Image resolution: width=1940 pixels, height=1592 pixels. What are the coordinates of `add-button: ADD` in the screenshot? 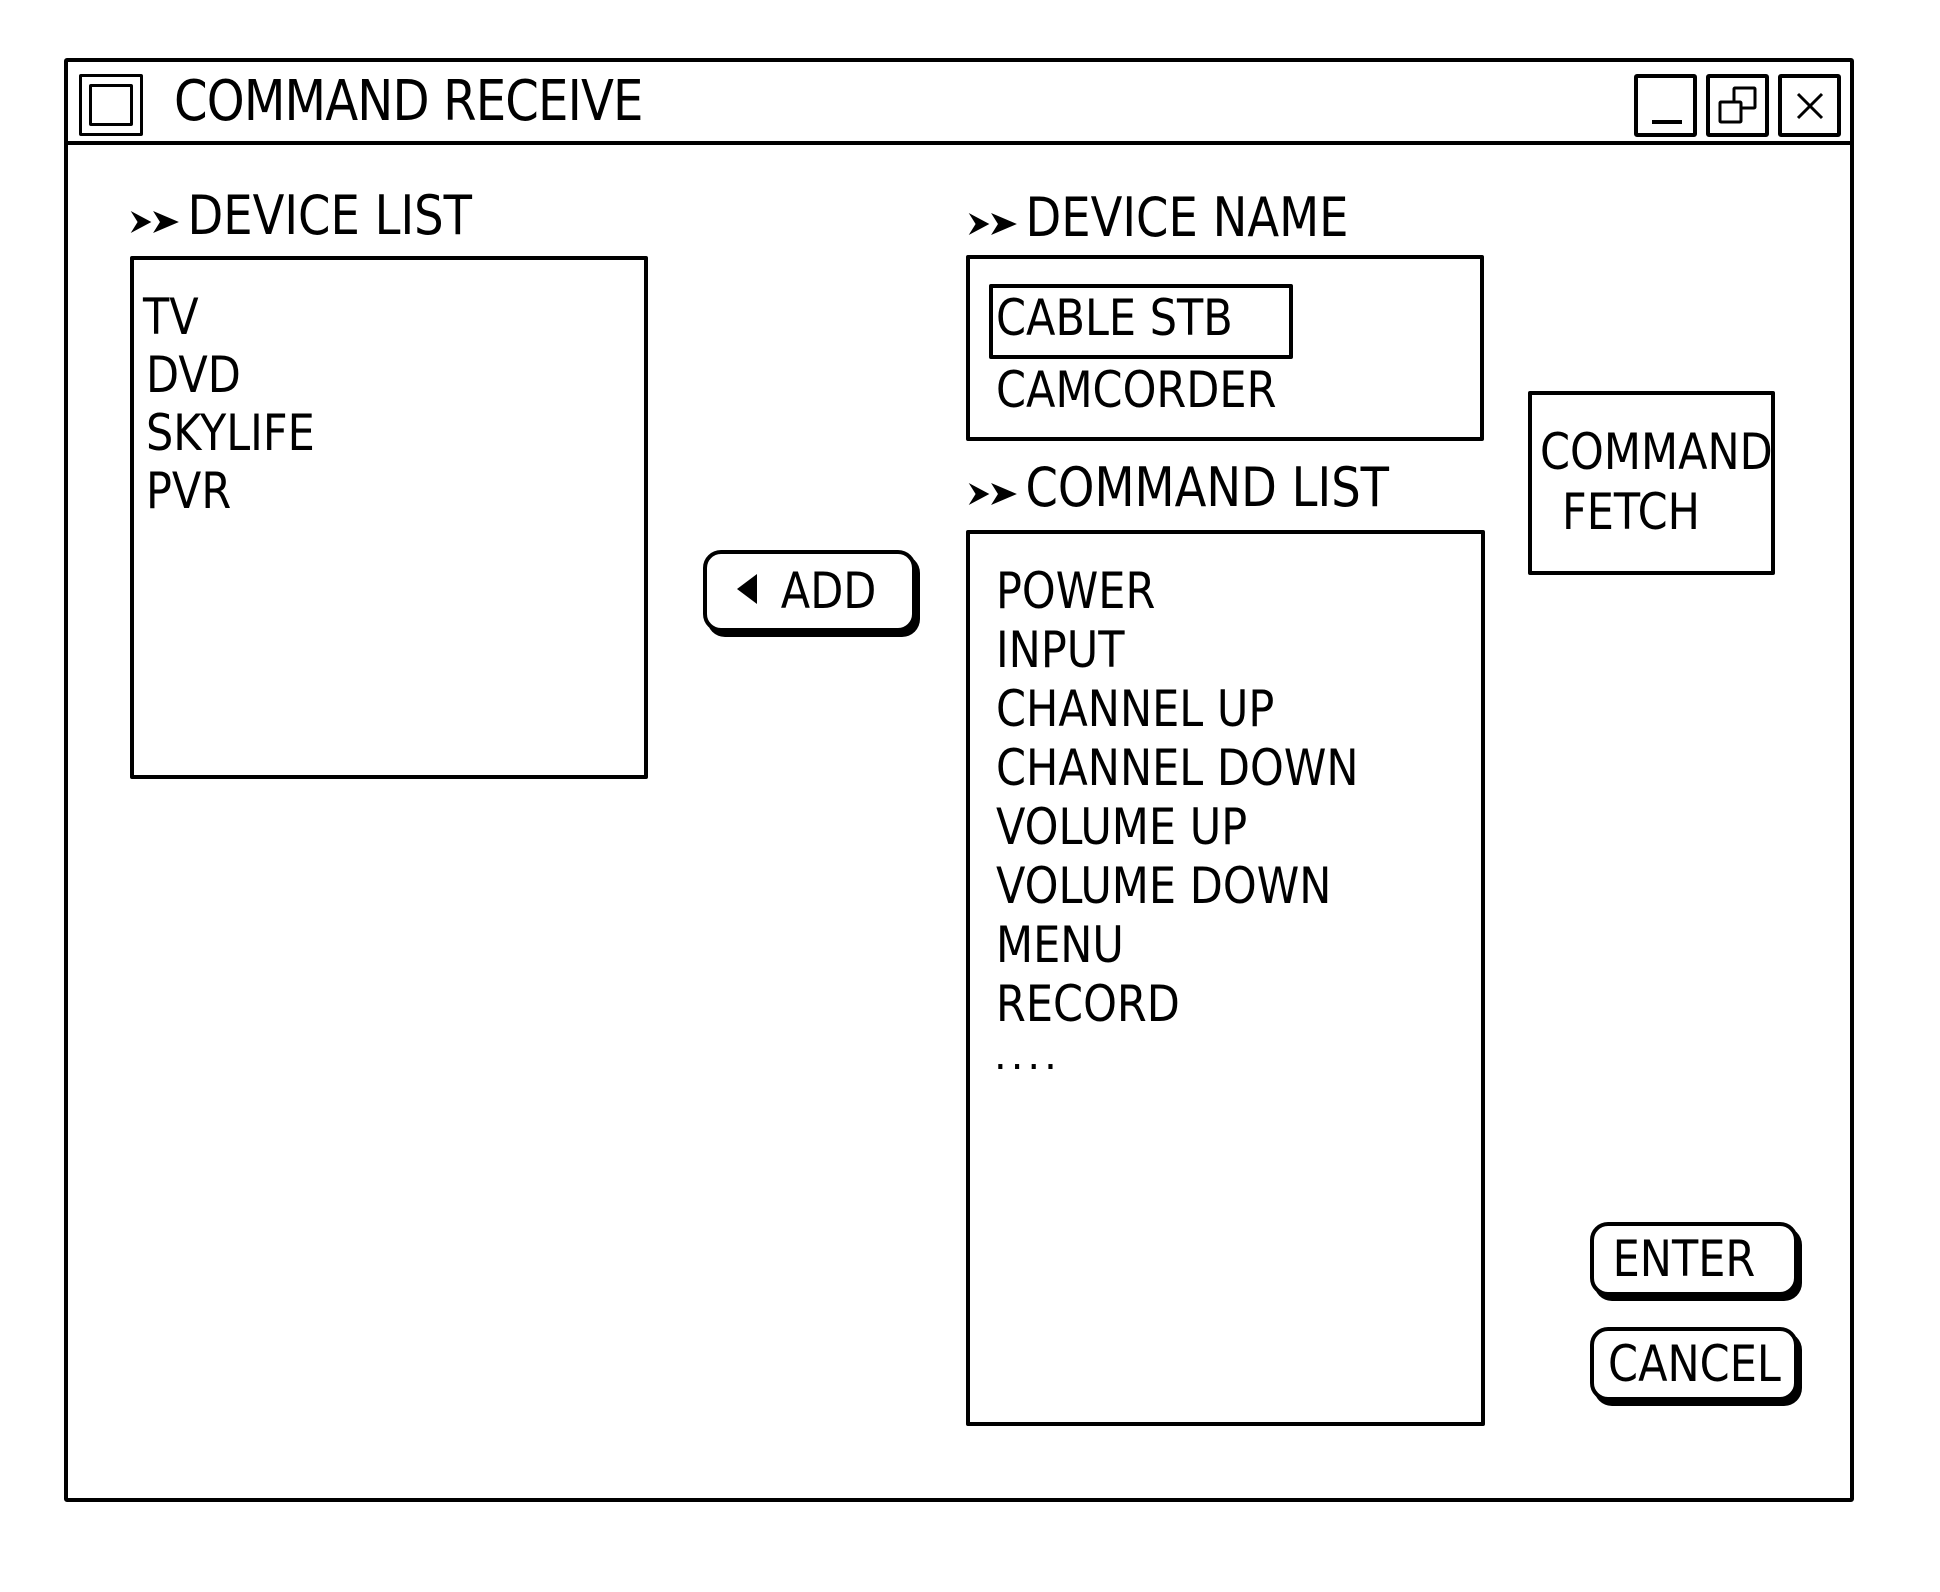 It's located at (809, 591).